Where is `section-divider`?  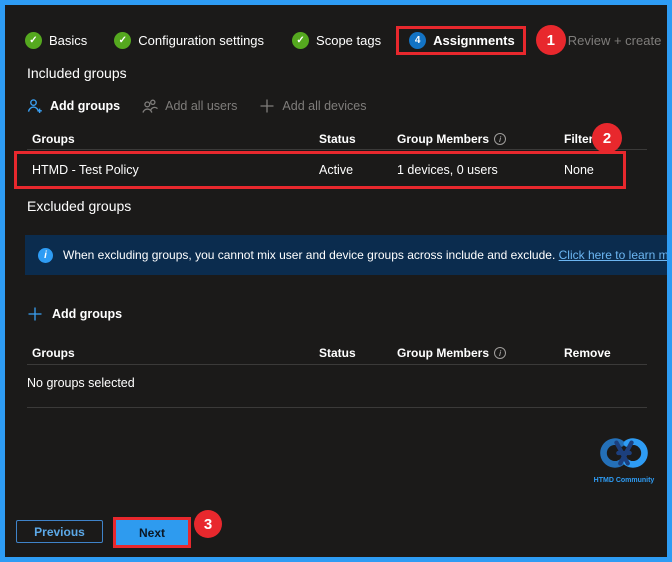
section-divider is located at coordinates (337, 407).